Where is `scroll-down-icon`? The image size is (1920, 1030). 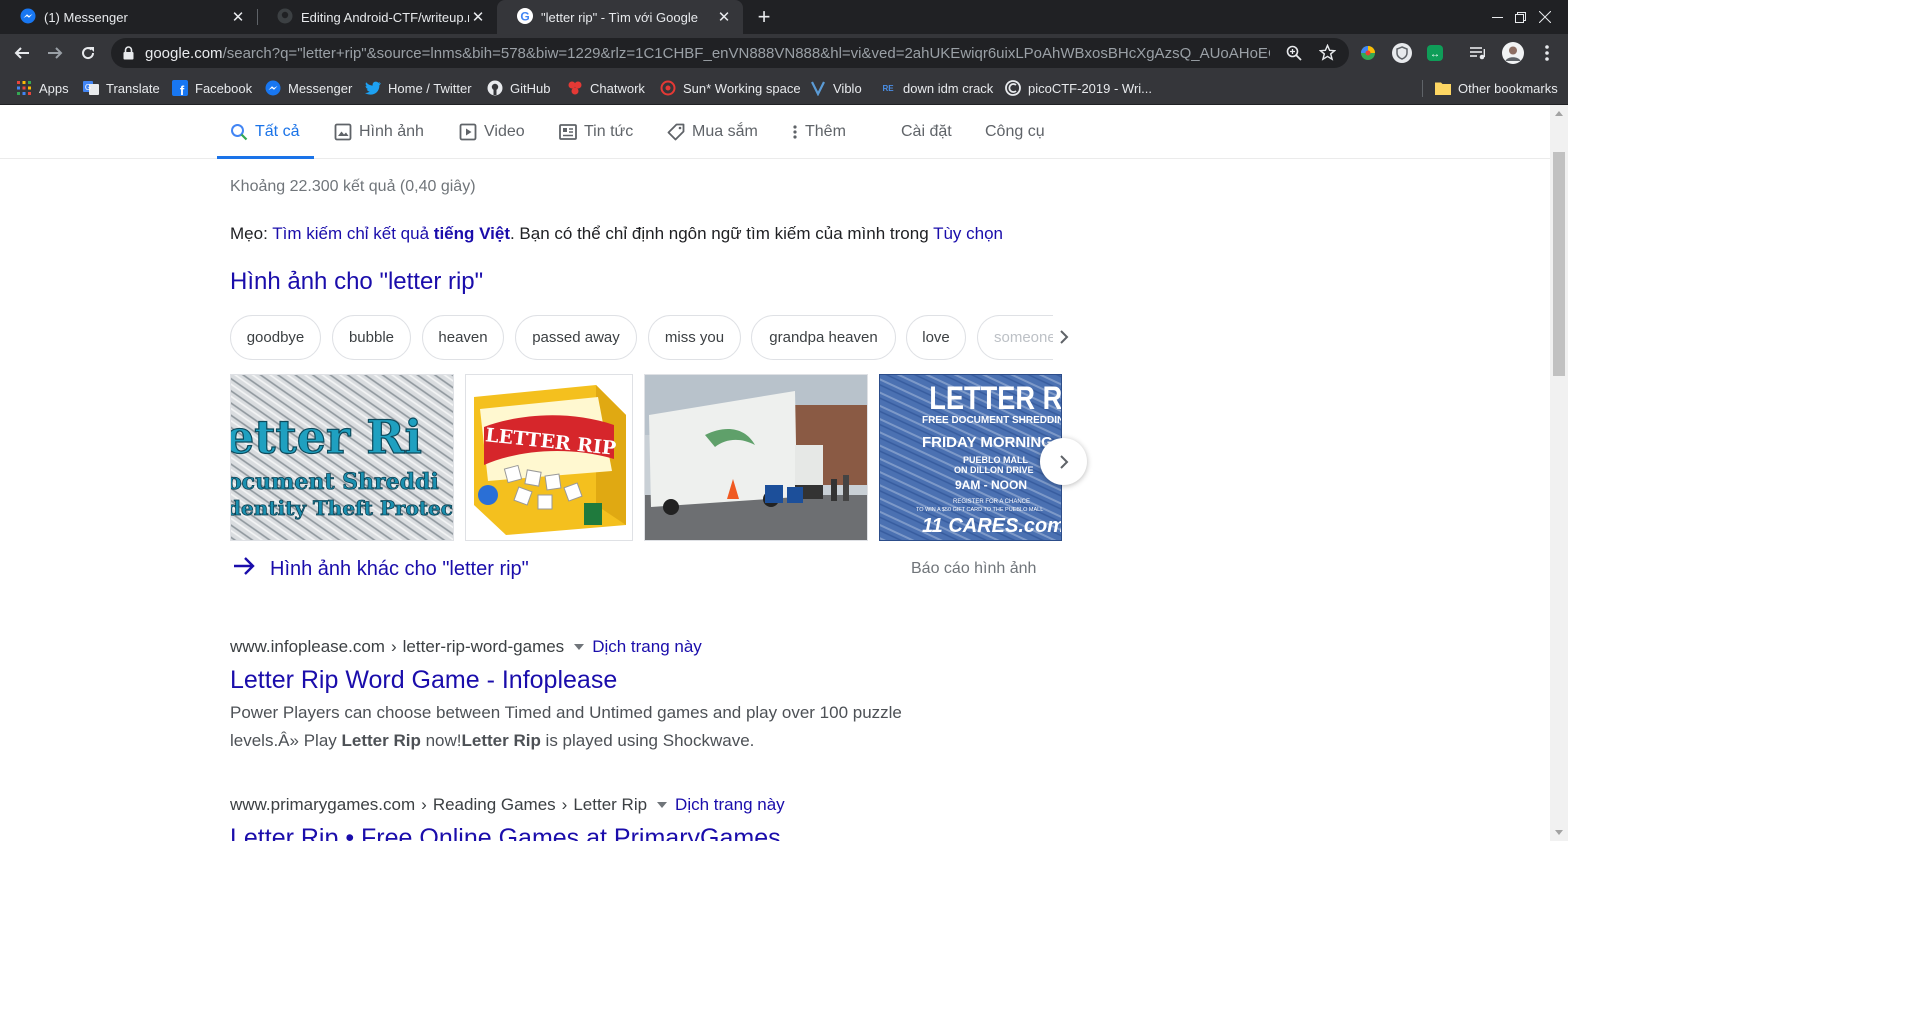
scroll-down-icon is located at coordinates (1559, 832).